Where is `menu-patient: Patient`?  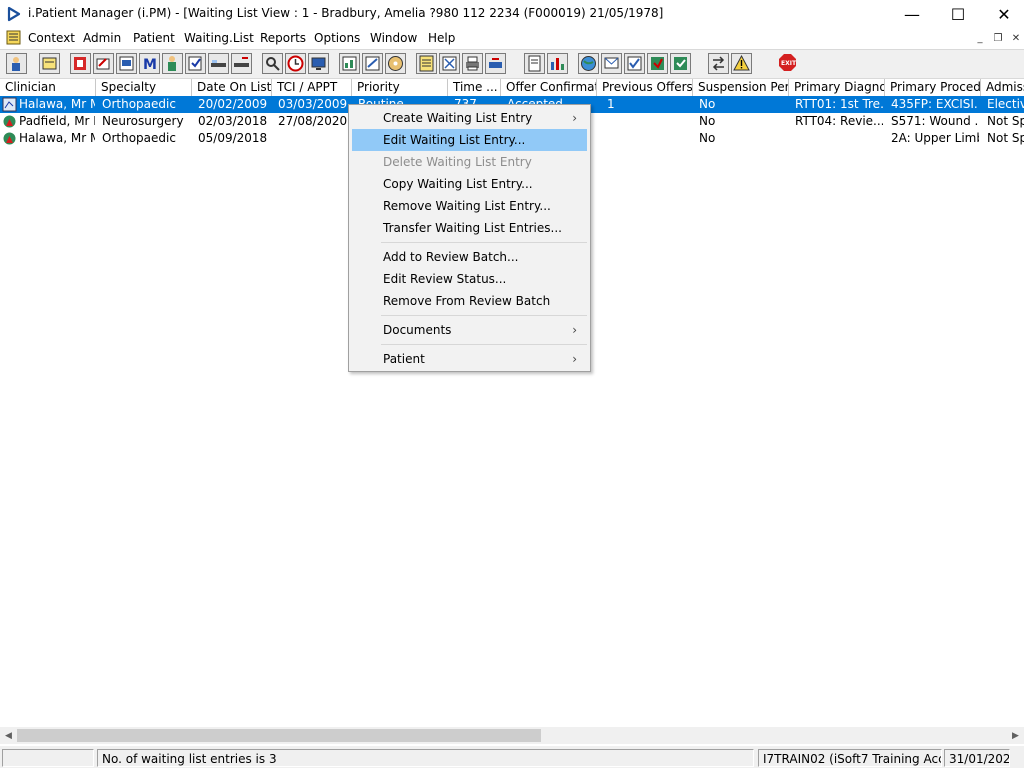
menu-patient: Patient is located at coordinates (154, 38).